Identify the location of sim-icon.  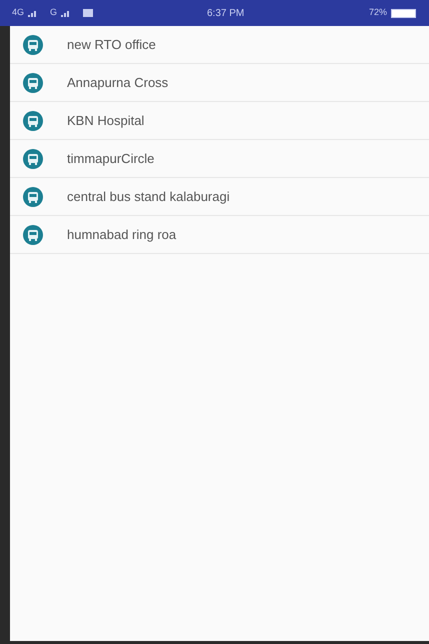
(88, 13).